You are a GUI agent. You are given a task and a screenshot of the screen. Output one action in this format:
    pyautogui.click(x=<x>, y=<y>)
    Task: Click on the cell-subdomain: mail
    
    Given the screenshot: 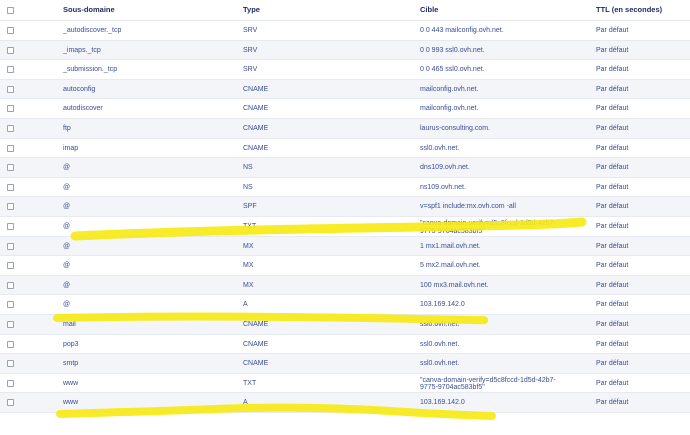 What is the action you would take?
    pyautogui.click(x=69, y=324)
    